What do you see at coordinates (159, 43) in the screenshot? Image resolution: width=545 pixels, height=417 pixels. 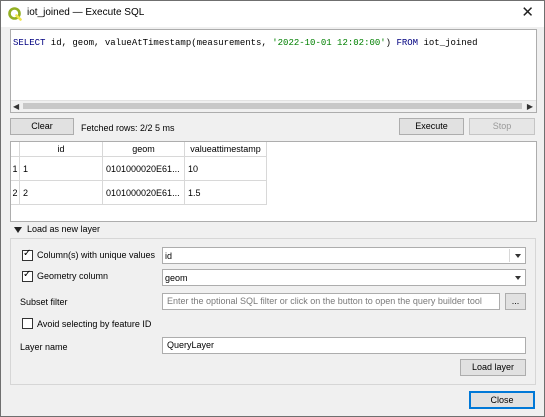 I see `sql-columns: id, geom, valueAtTimestamp(measurements,` at bounding box center [159, 43].